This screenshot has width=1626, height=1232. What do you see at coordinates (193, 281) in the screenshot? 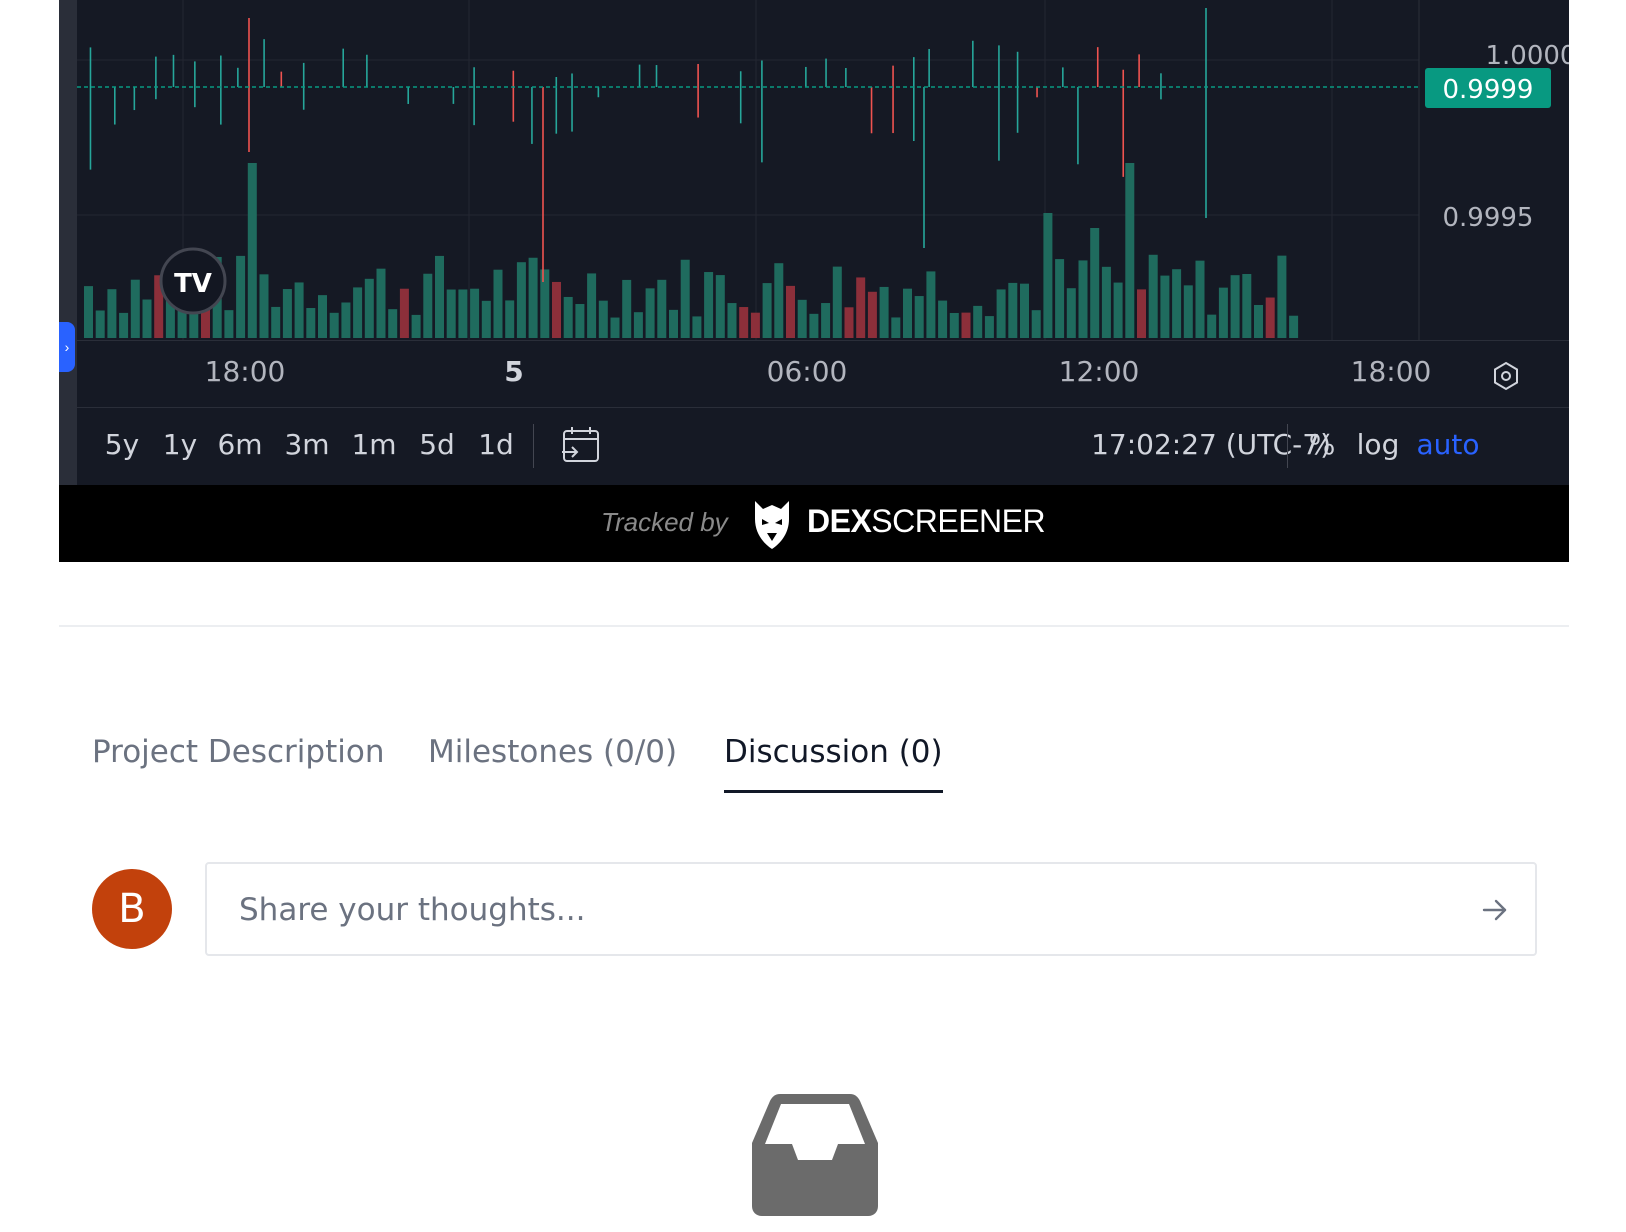
I see `tradingview-logo: TV` at bounding box center [193, 281].